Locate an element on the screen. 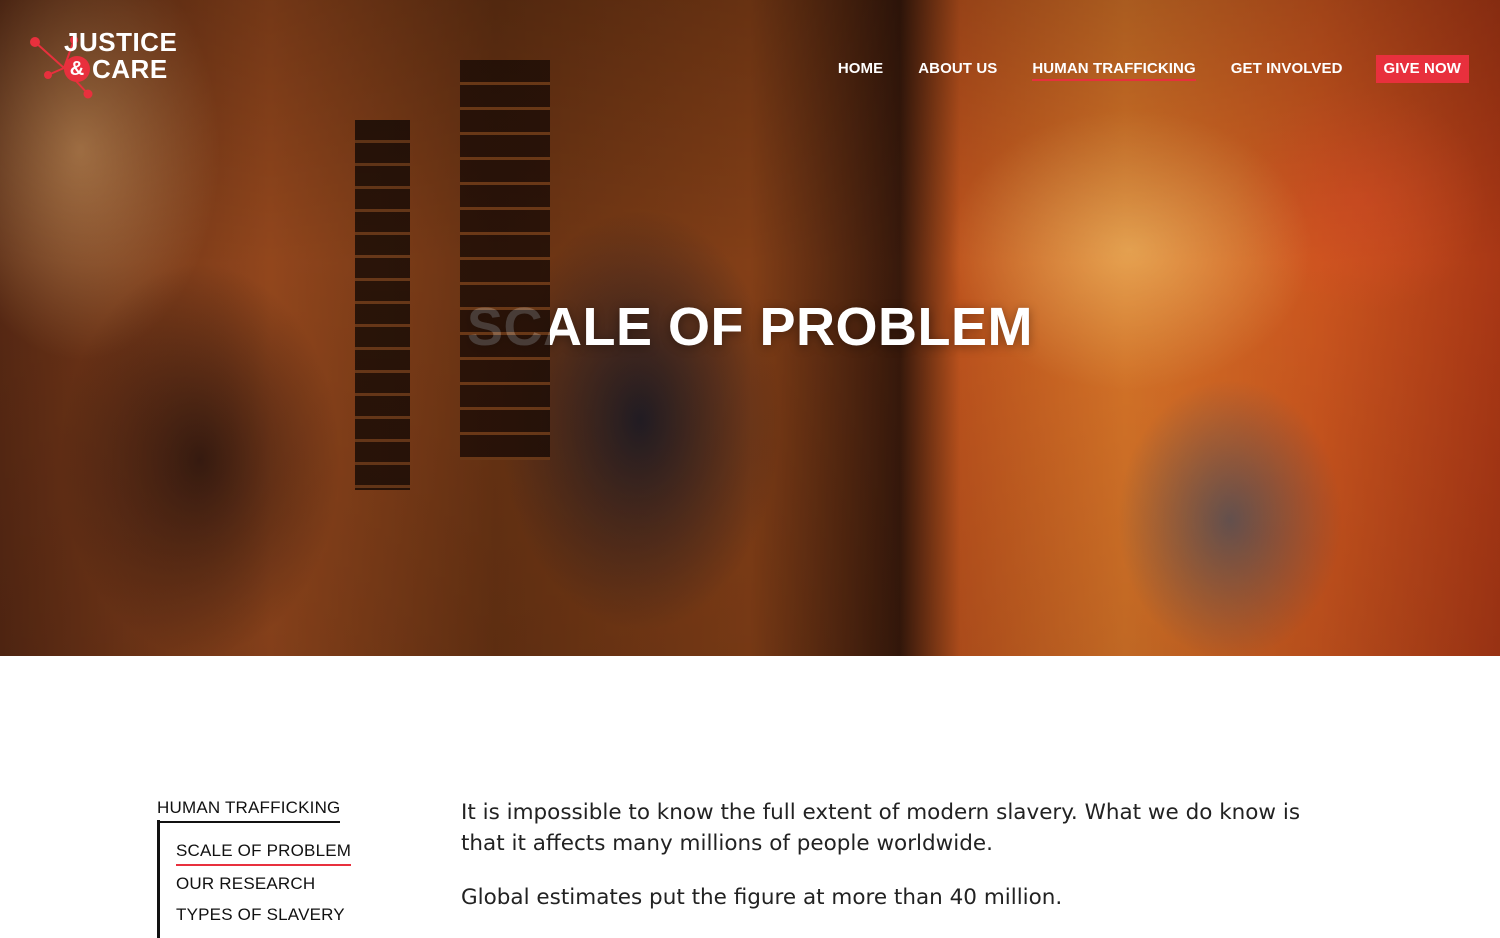 This screenshot has height=938, width=1500. sidebar-divider is located at coordinates (158, 879).